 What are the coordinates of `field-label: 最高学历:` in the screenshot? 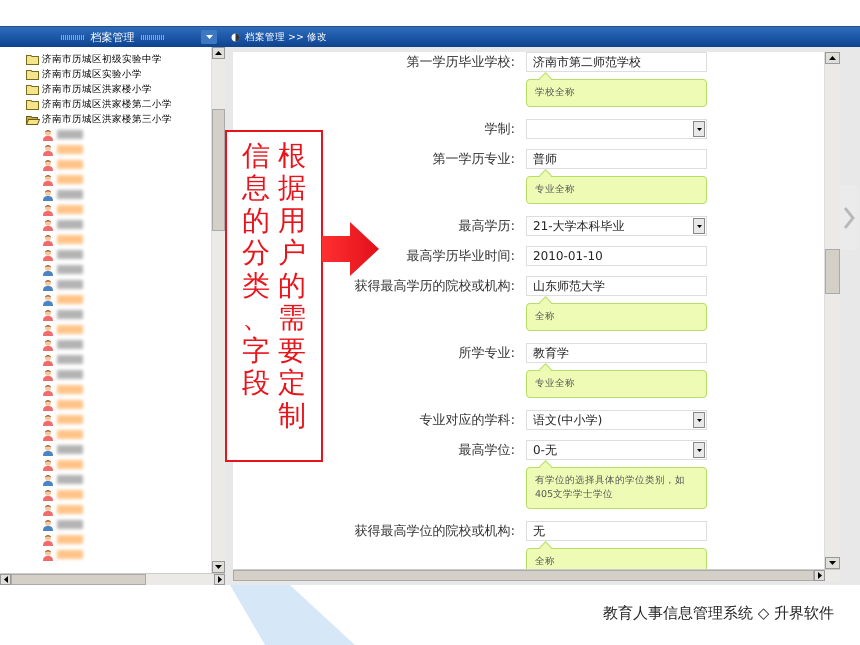 It's located at (486, 226).